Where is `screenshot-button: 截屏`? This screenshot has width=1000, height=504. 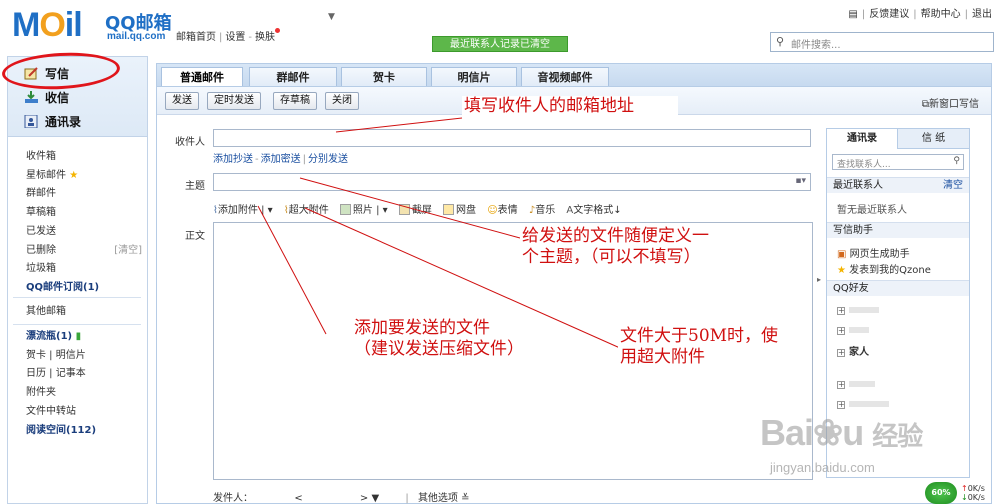
screenshot-button: 截屏 is located at coordinates (415, 210).